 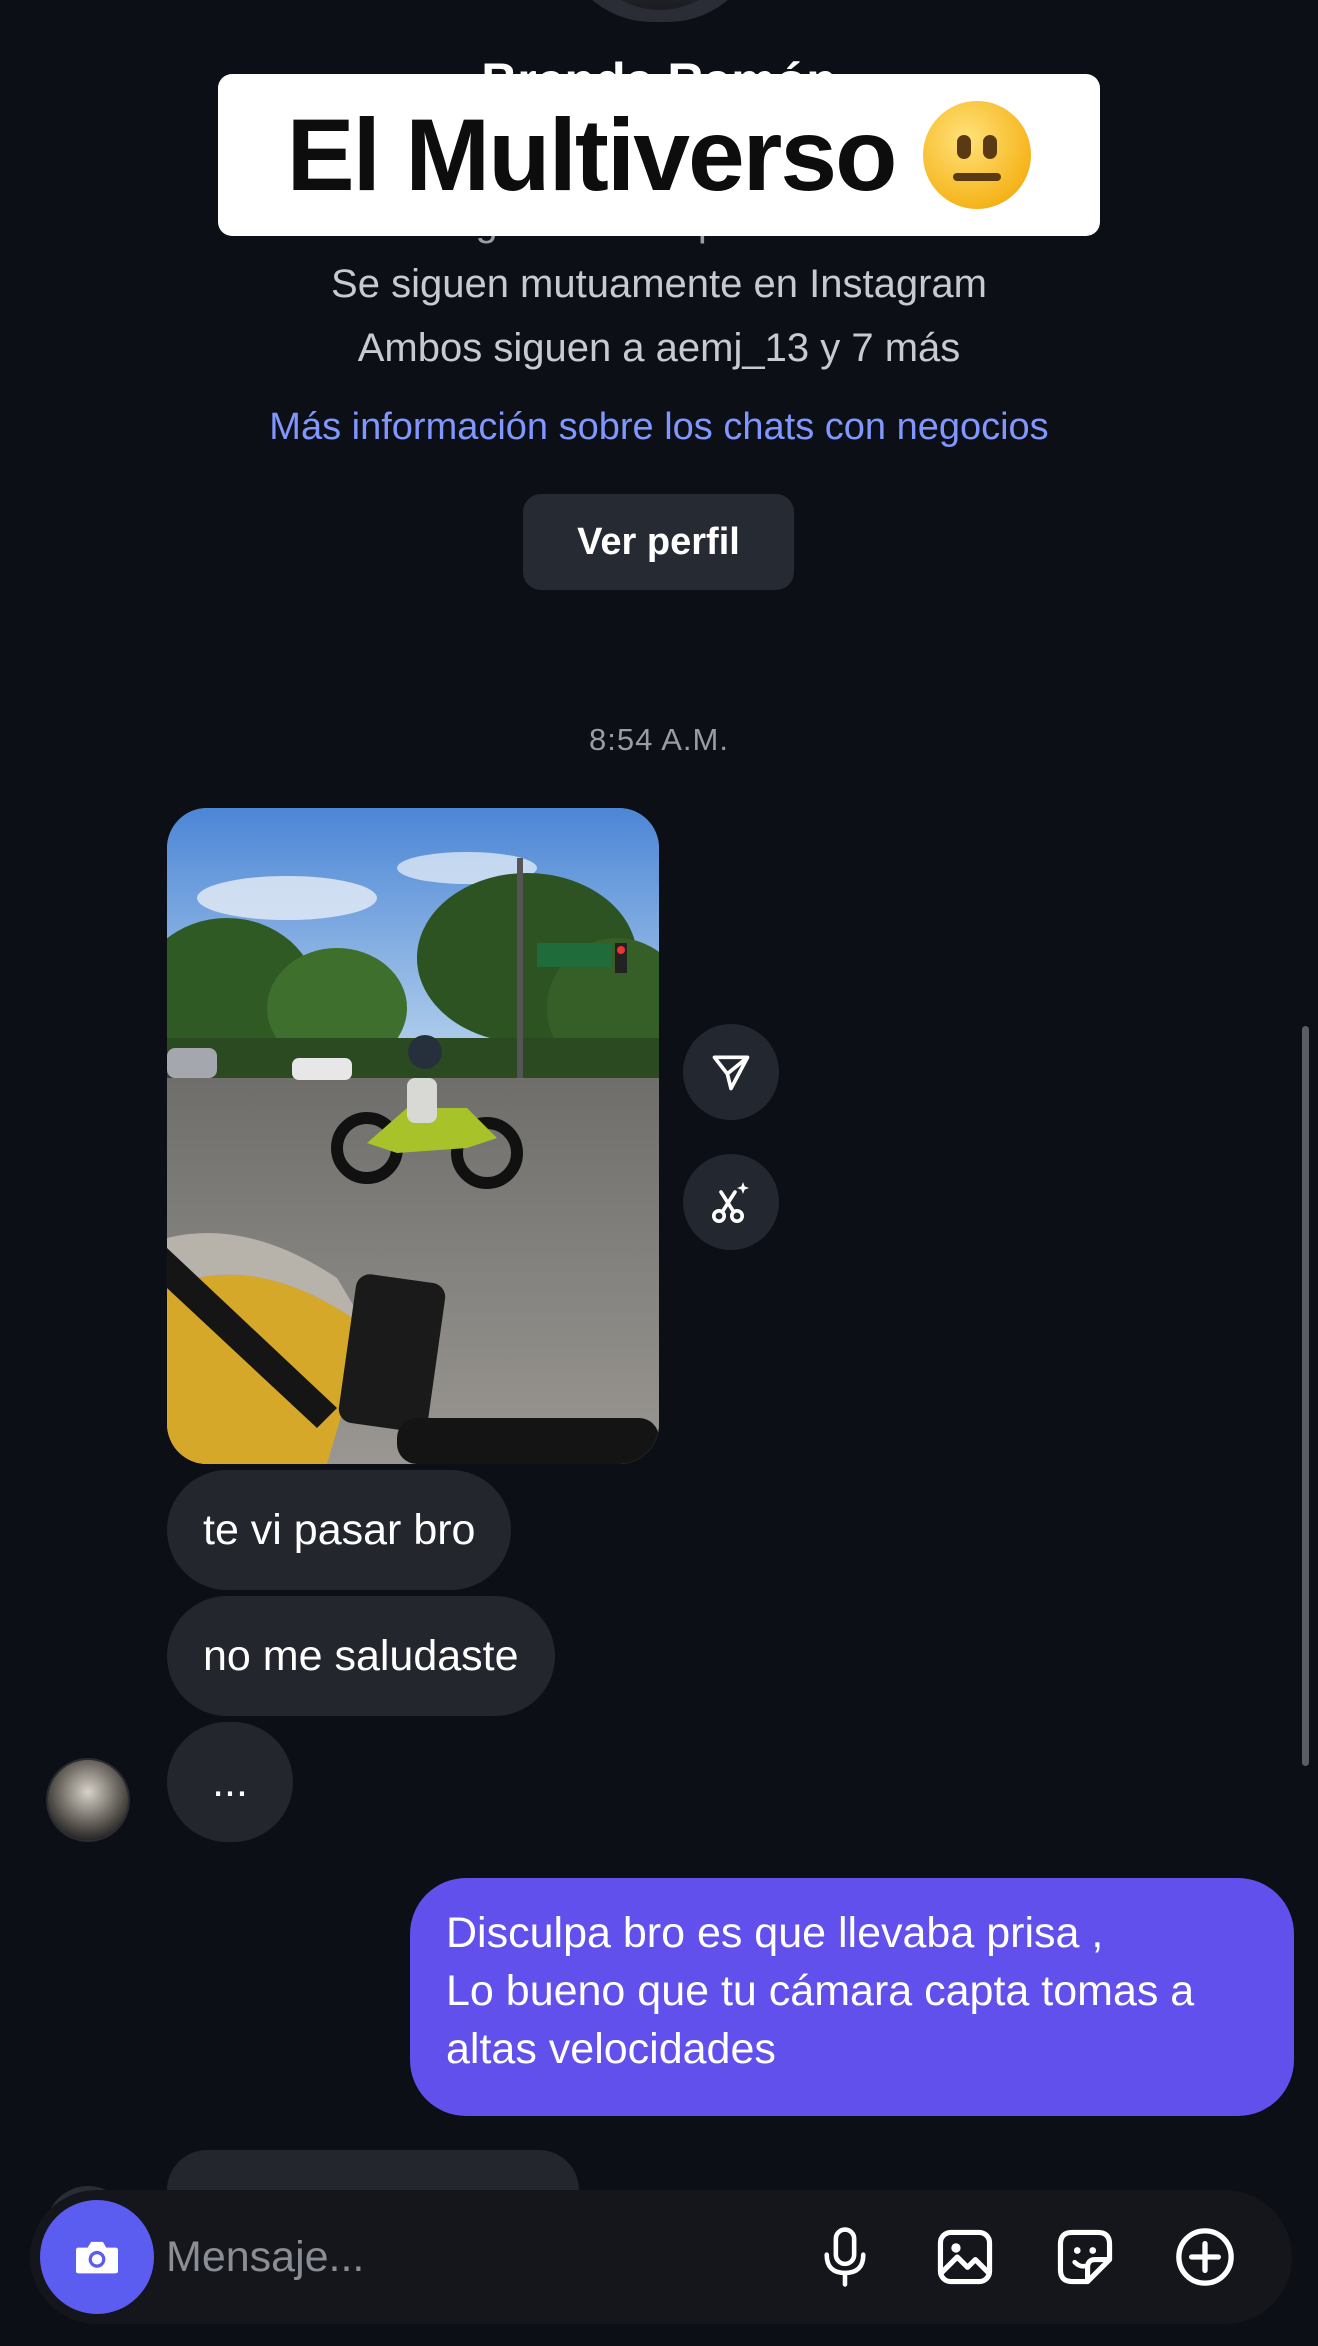 What do you see at coordinates (775, 1933) in the screenshot?
I see `outgoing-message-line: Disculpa bro es que llevaba prisa ,` at bounding box center [775, 1933].